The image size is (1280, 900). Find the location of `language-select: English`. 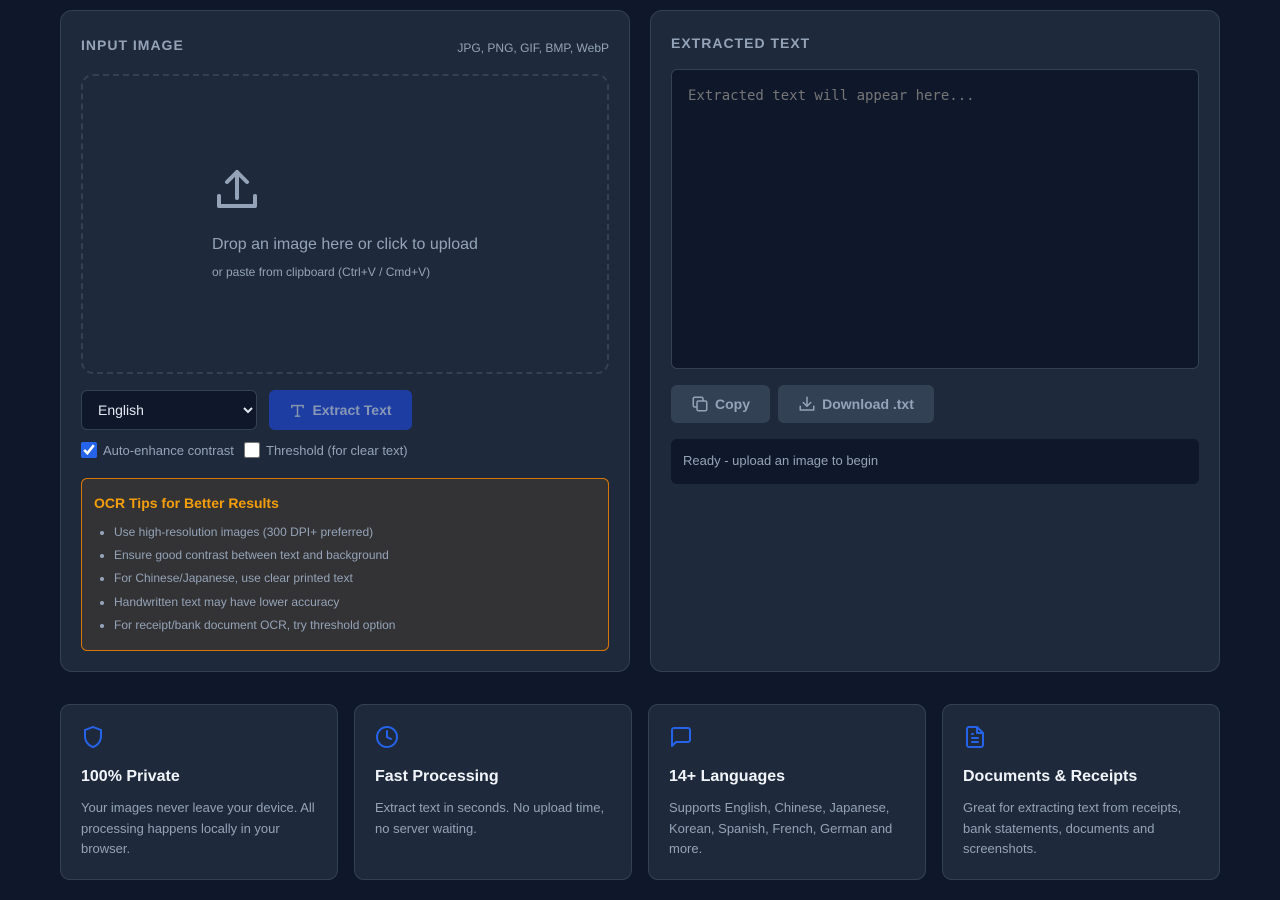

language-select: English is located at coordinates (169, 410).